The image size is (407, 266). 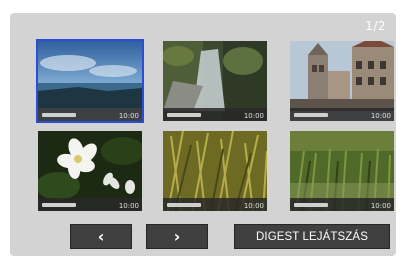 What do you see at coordinates (342, 171) in the screenshot?
I see `thumbnail-6: 10:00` at bounding box center [342, 171].